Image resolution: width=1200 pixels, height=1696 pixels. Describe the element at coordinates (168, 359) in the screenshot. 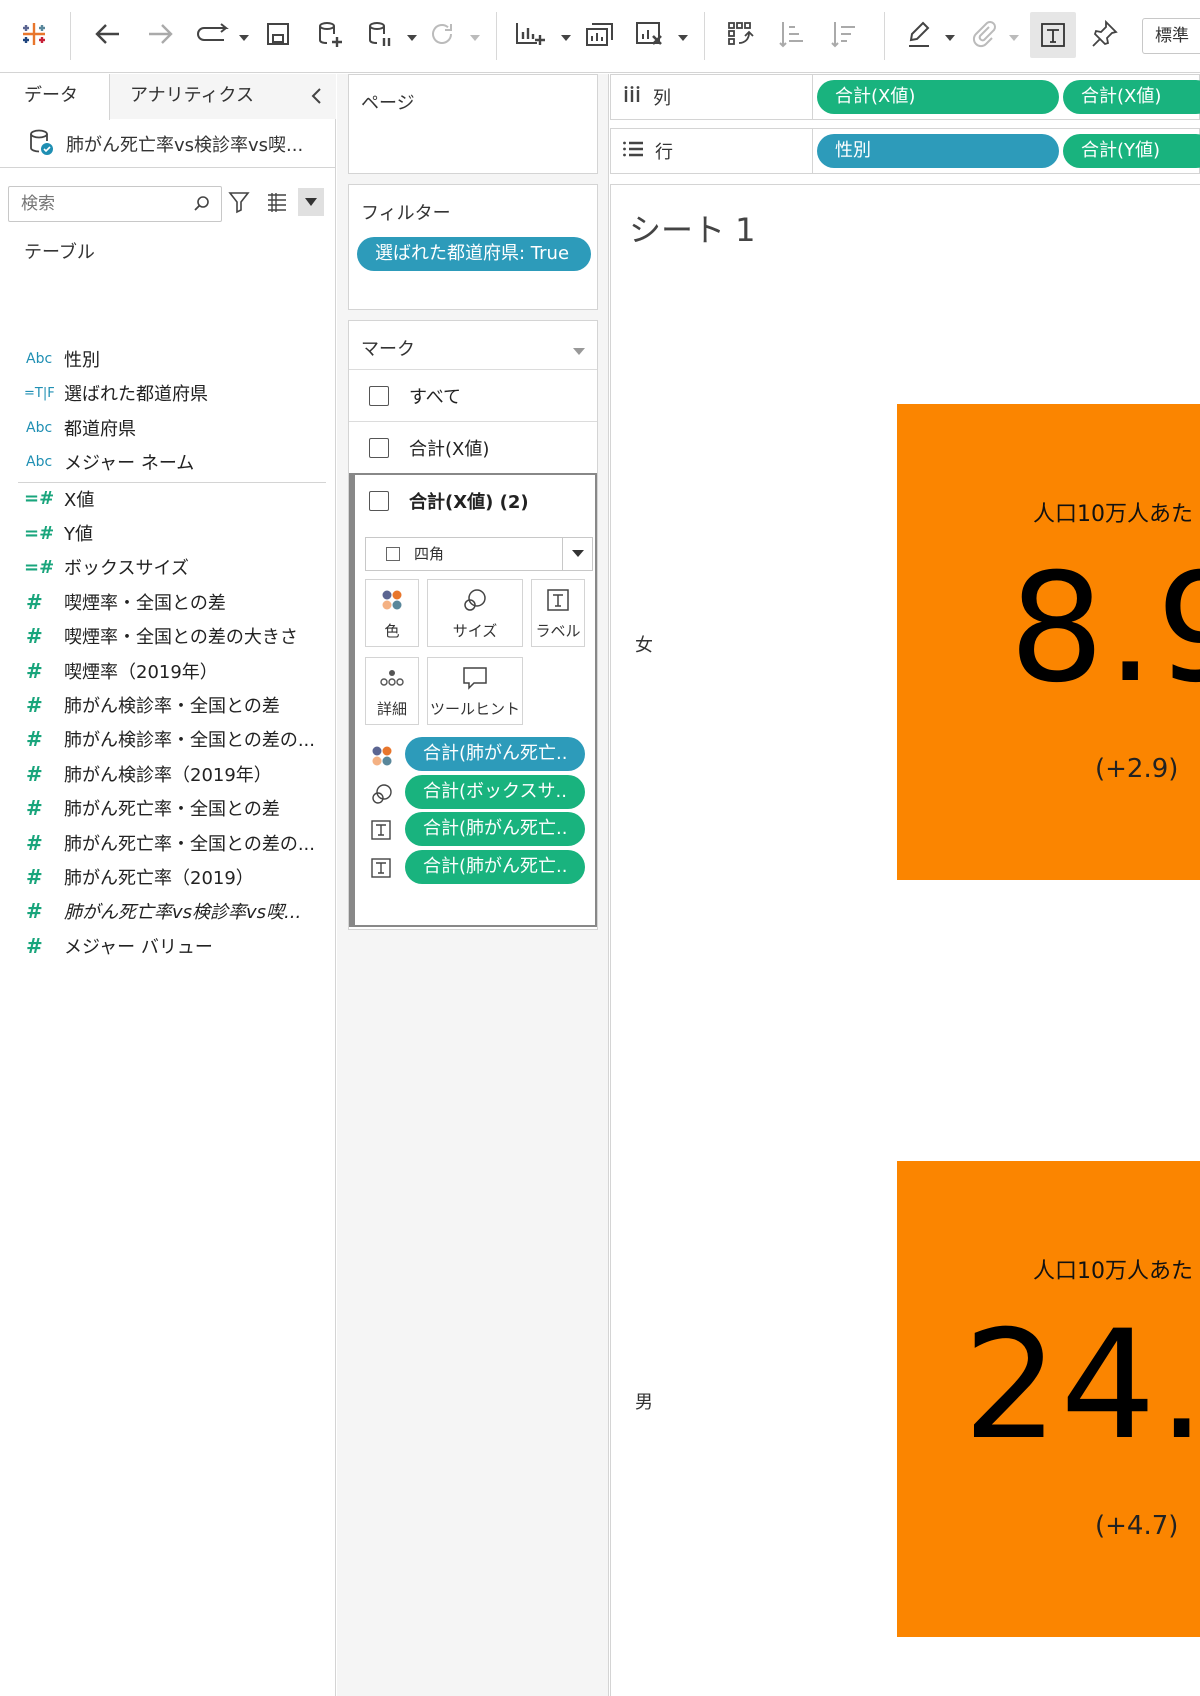

I see `field-item: Abc 性別` at that location.